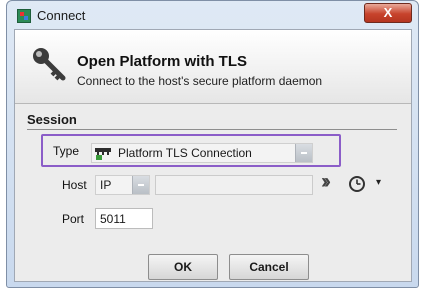 This screenshot has width=425, height=292. Describe the element at coordinates (234, 185) in the screenshot. I see `host-input` at that location.